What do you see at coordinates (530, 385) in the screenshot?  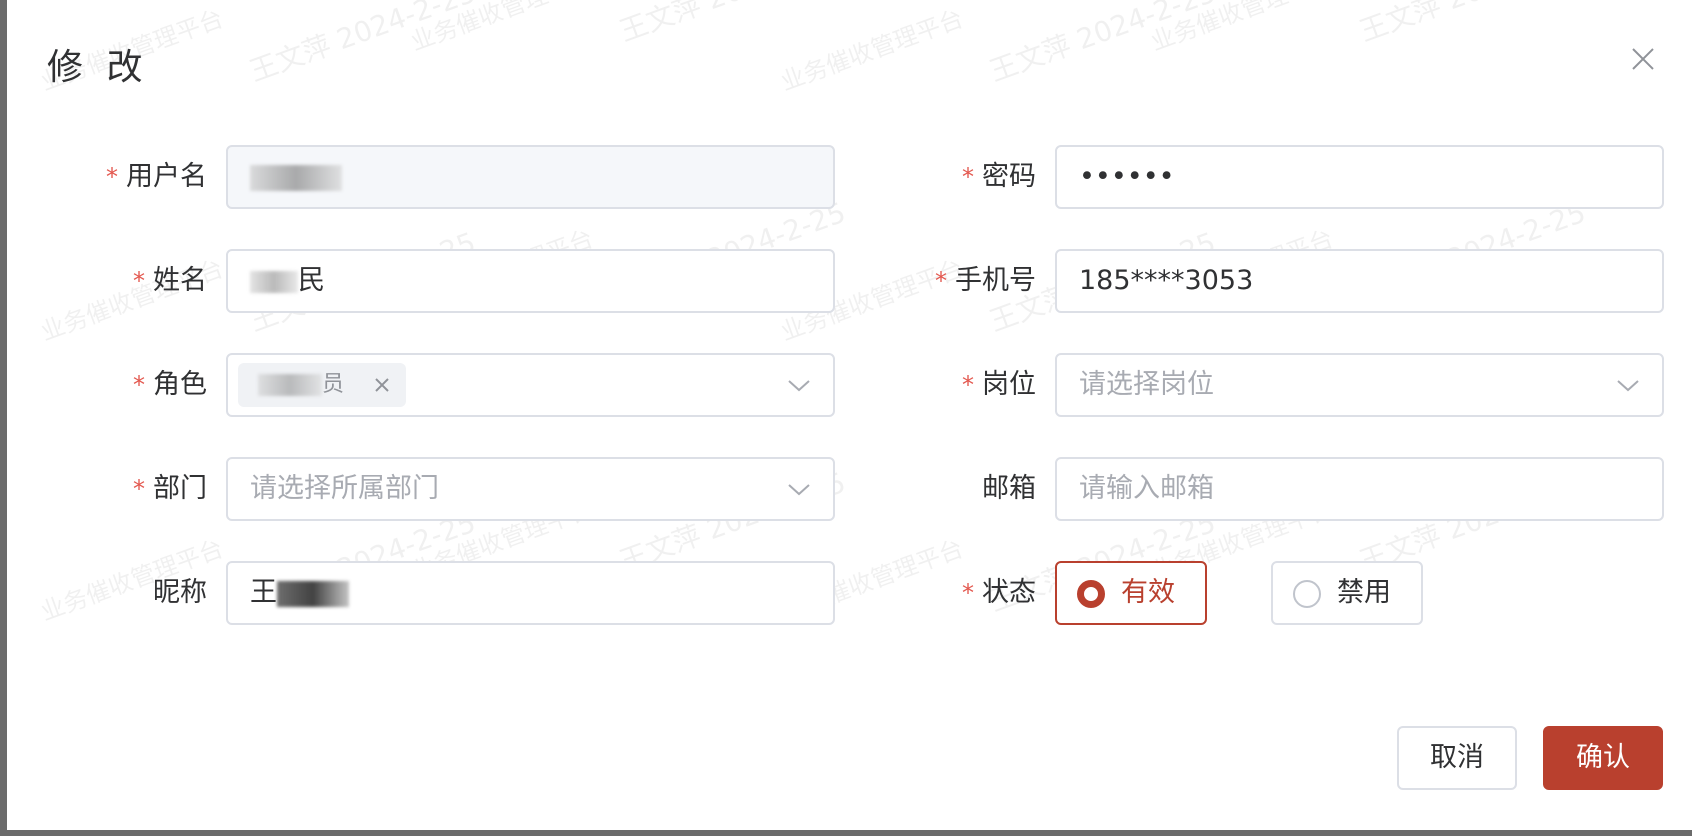 I see `role-select: 员` at bounding box center [530, 385].